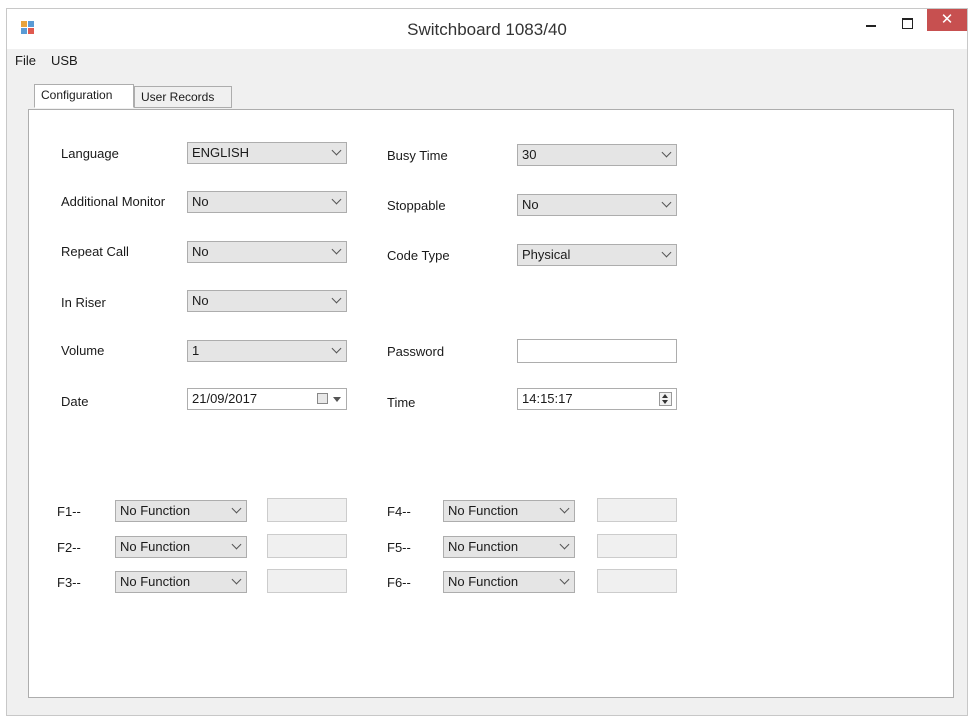 The height and width of the screenshot is (716, 970). Describe the element at coordinates (637, 546) in the screenshot. I see `f5-text-field` at that location.